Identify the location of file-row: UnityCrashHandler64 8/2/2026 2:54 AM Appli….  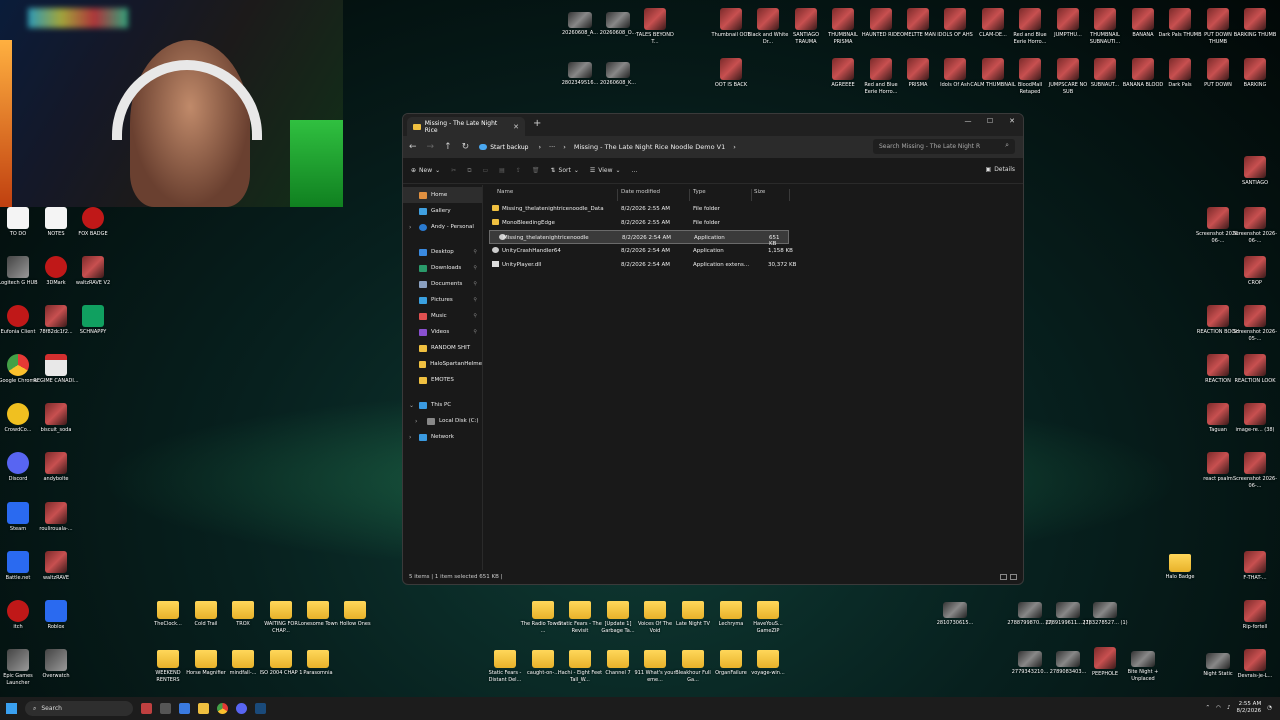
(753, 251).